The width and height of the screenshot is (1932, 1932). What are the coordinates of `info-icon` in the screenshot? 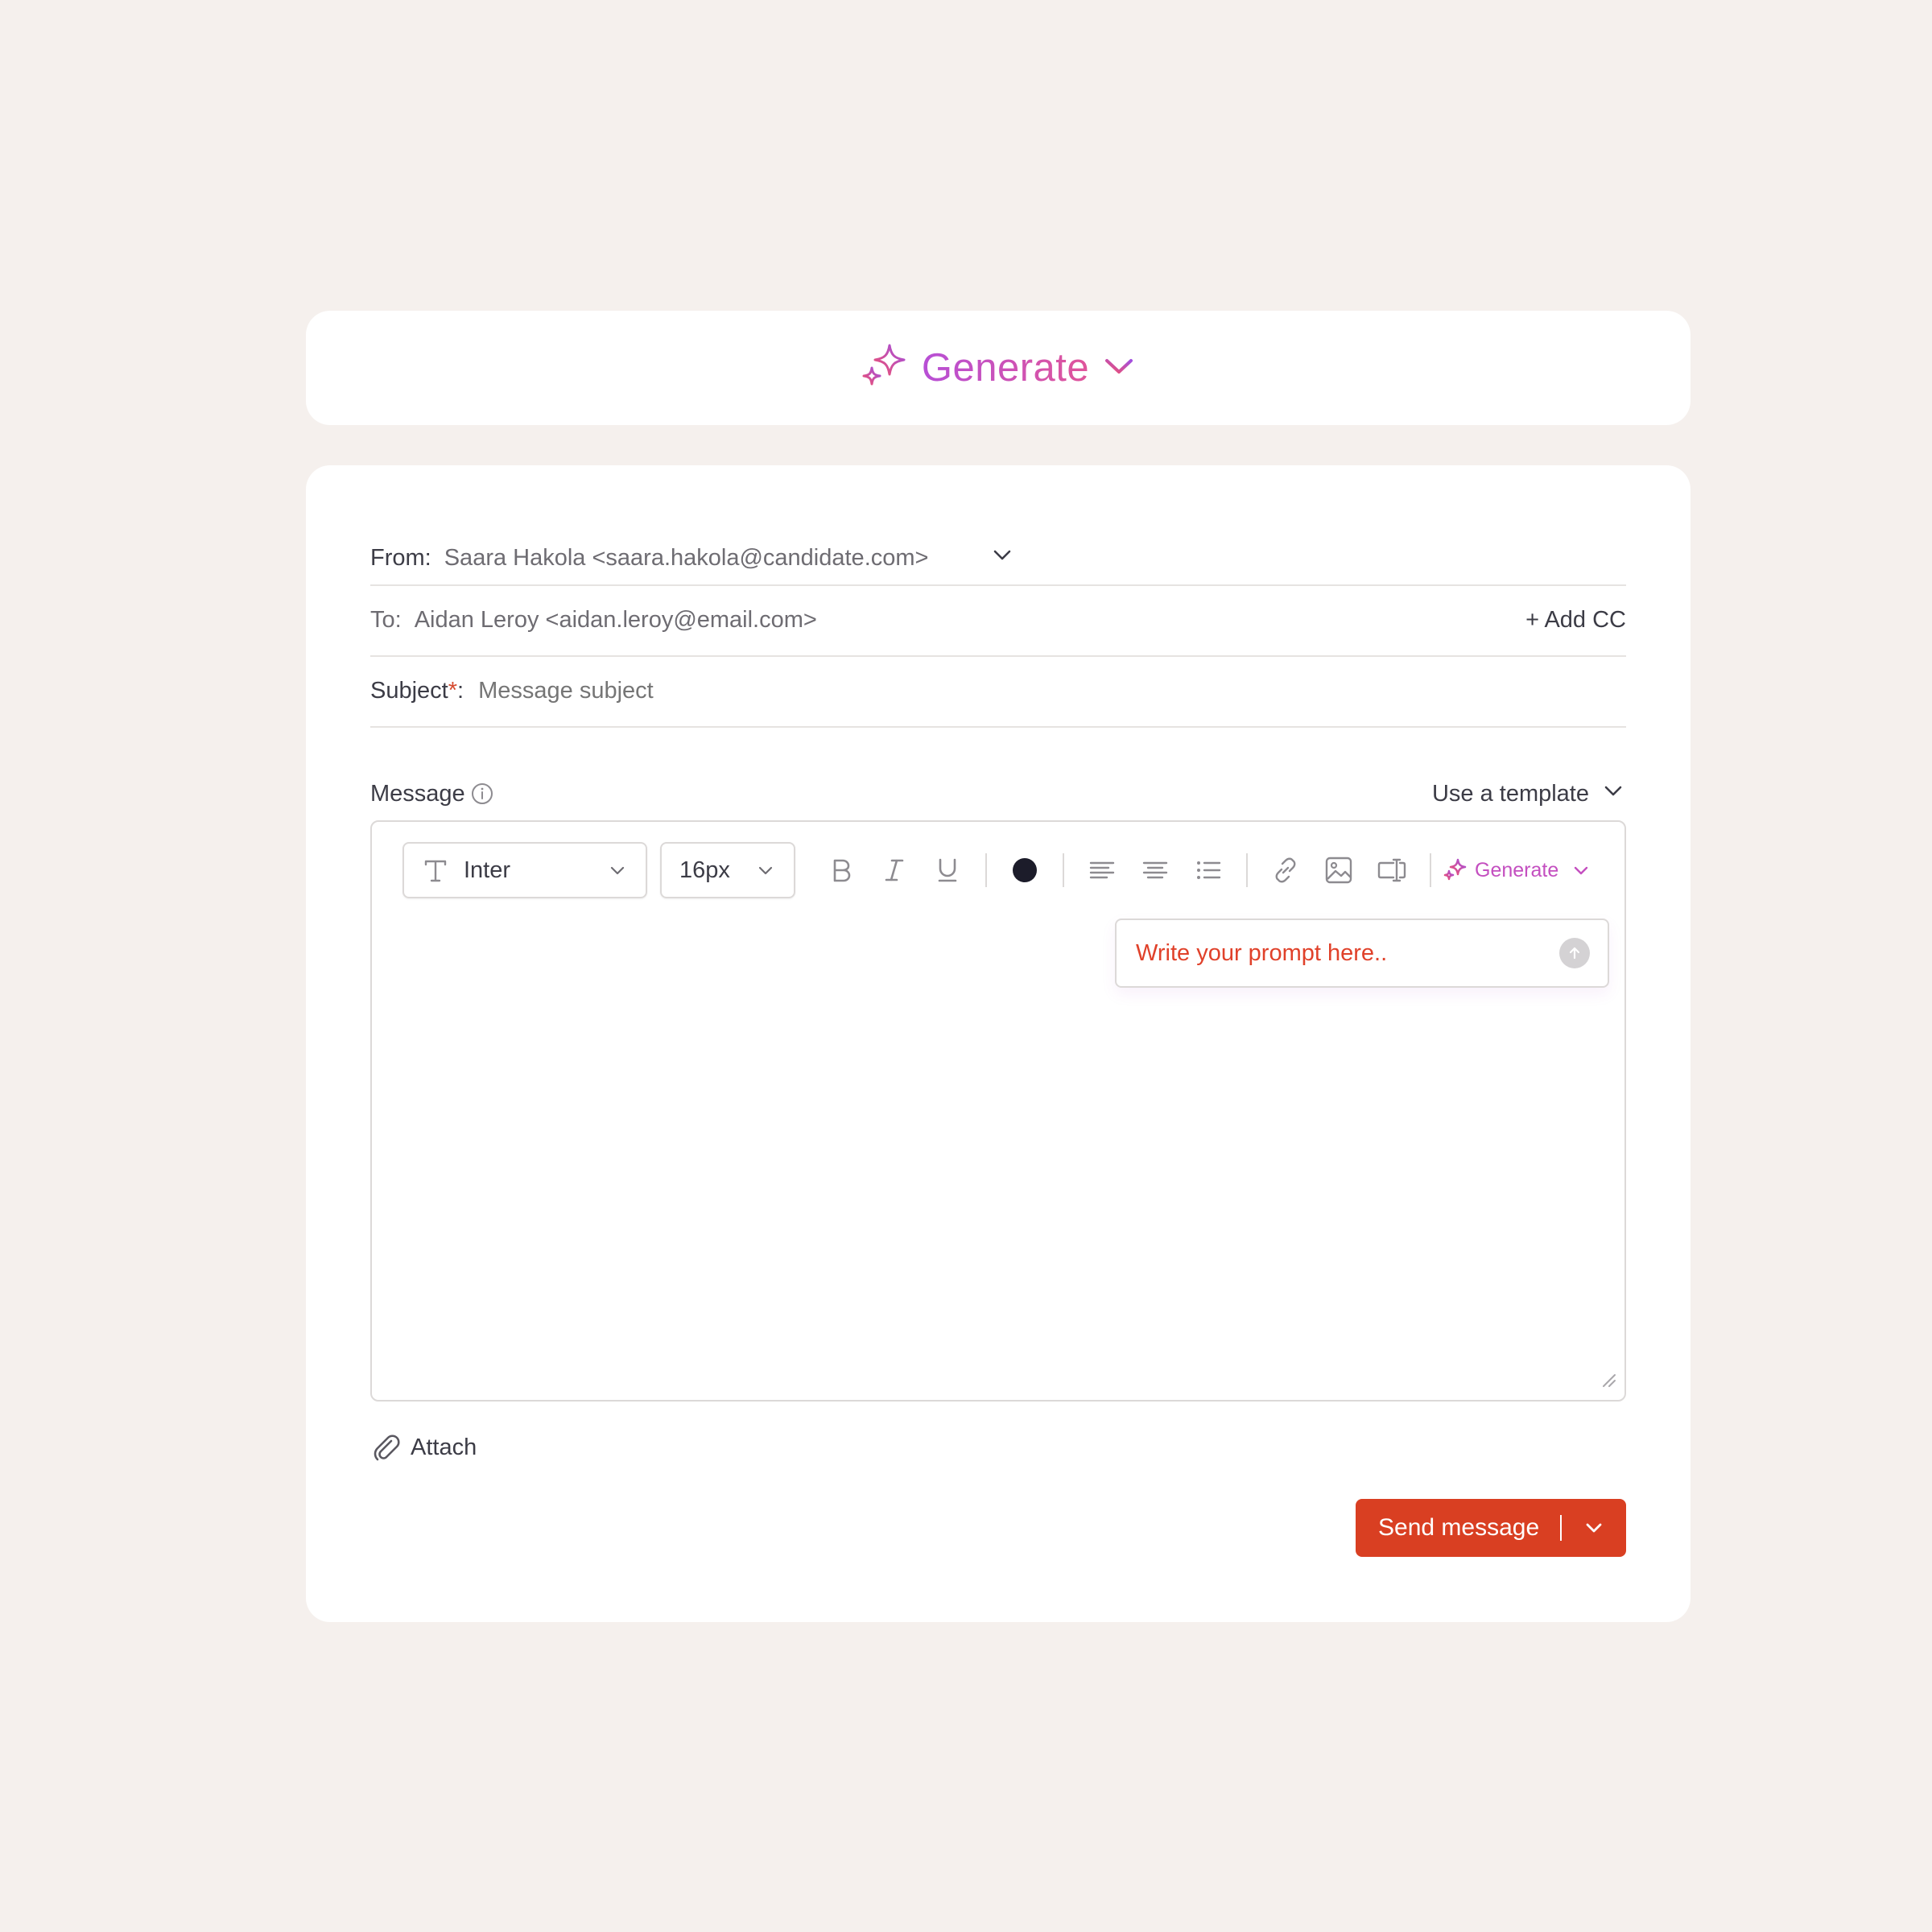 It's located at (482, 794).